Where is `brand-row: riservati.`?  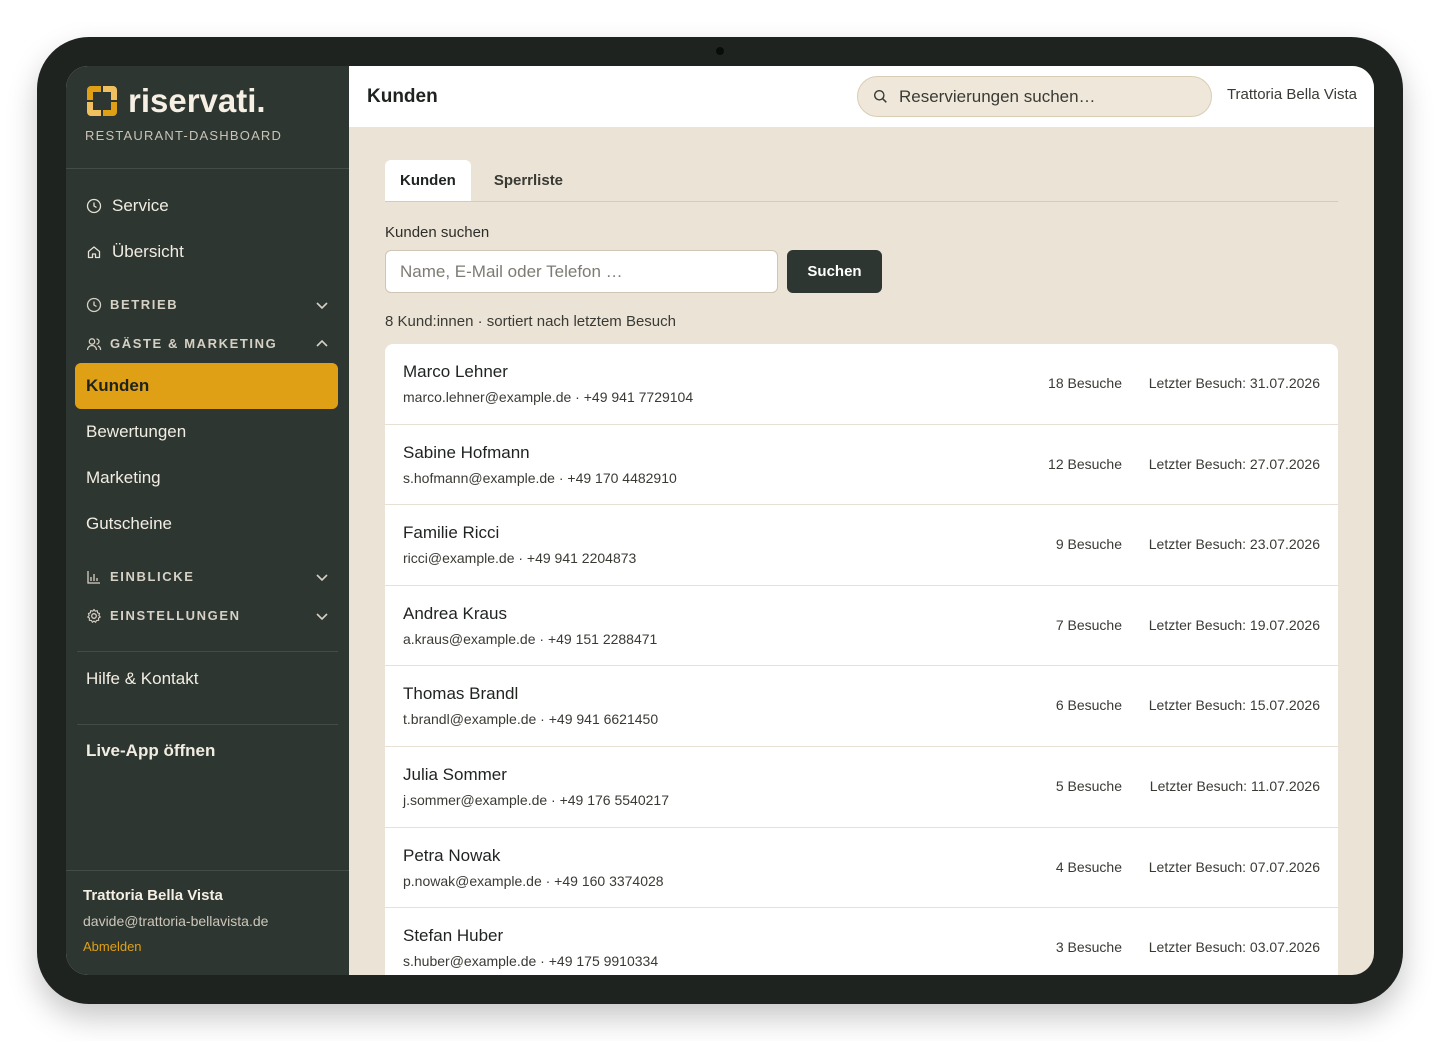 brand-row: riservati. is located at coordinates (217, 101).